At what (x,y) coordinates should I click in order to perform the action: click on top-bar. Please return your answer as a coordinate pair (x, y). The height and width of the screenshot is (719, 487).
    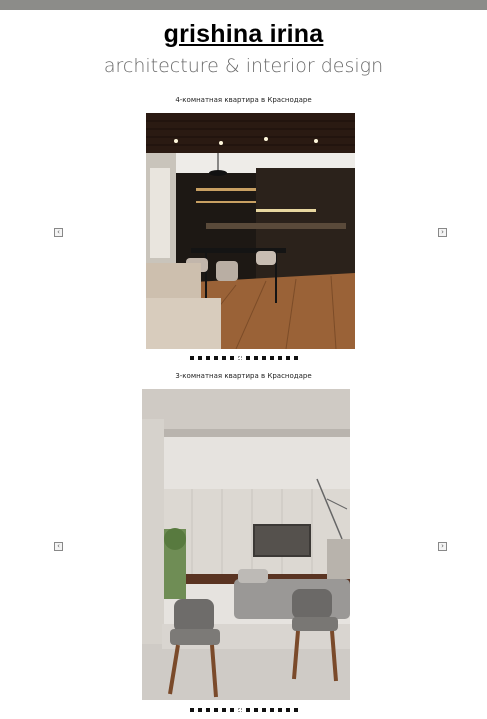
    Looking at the image, I should click on (243, 5).